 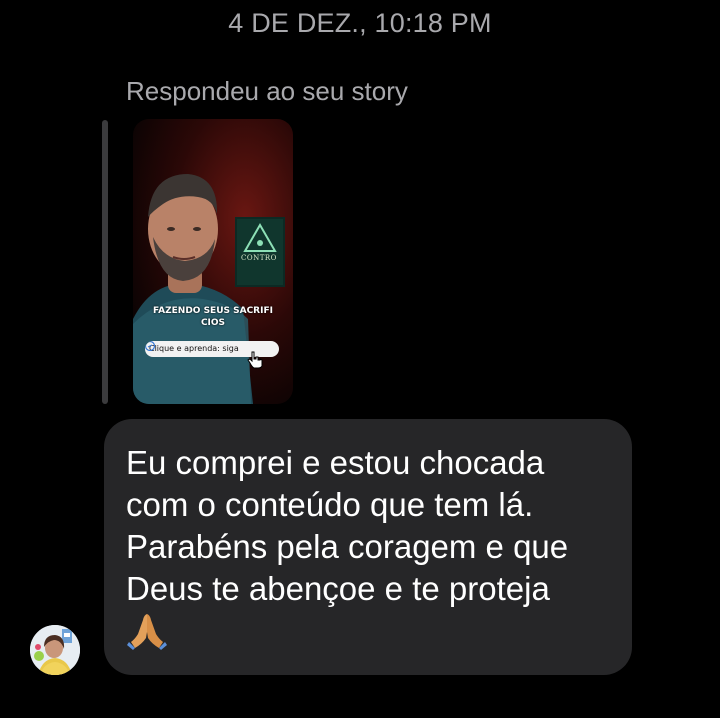 I want to click on message-timestamp: 4 DE DEZ., 10:18 PM, so click(x=360, y=23).